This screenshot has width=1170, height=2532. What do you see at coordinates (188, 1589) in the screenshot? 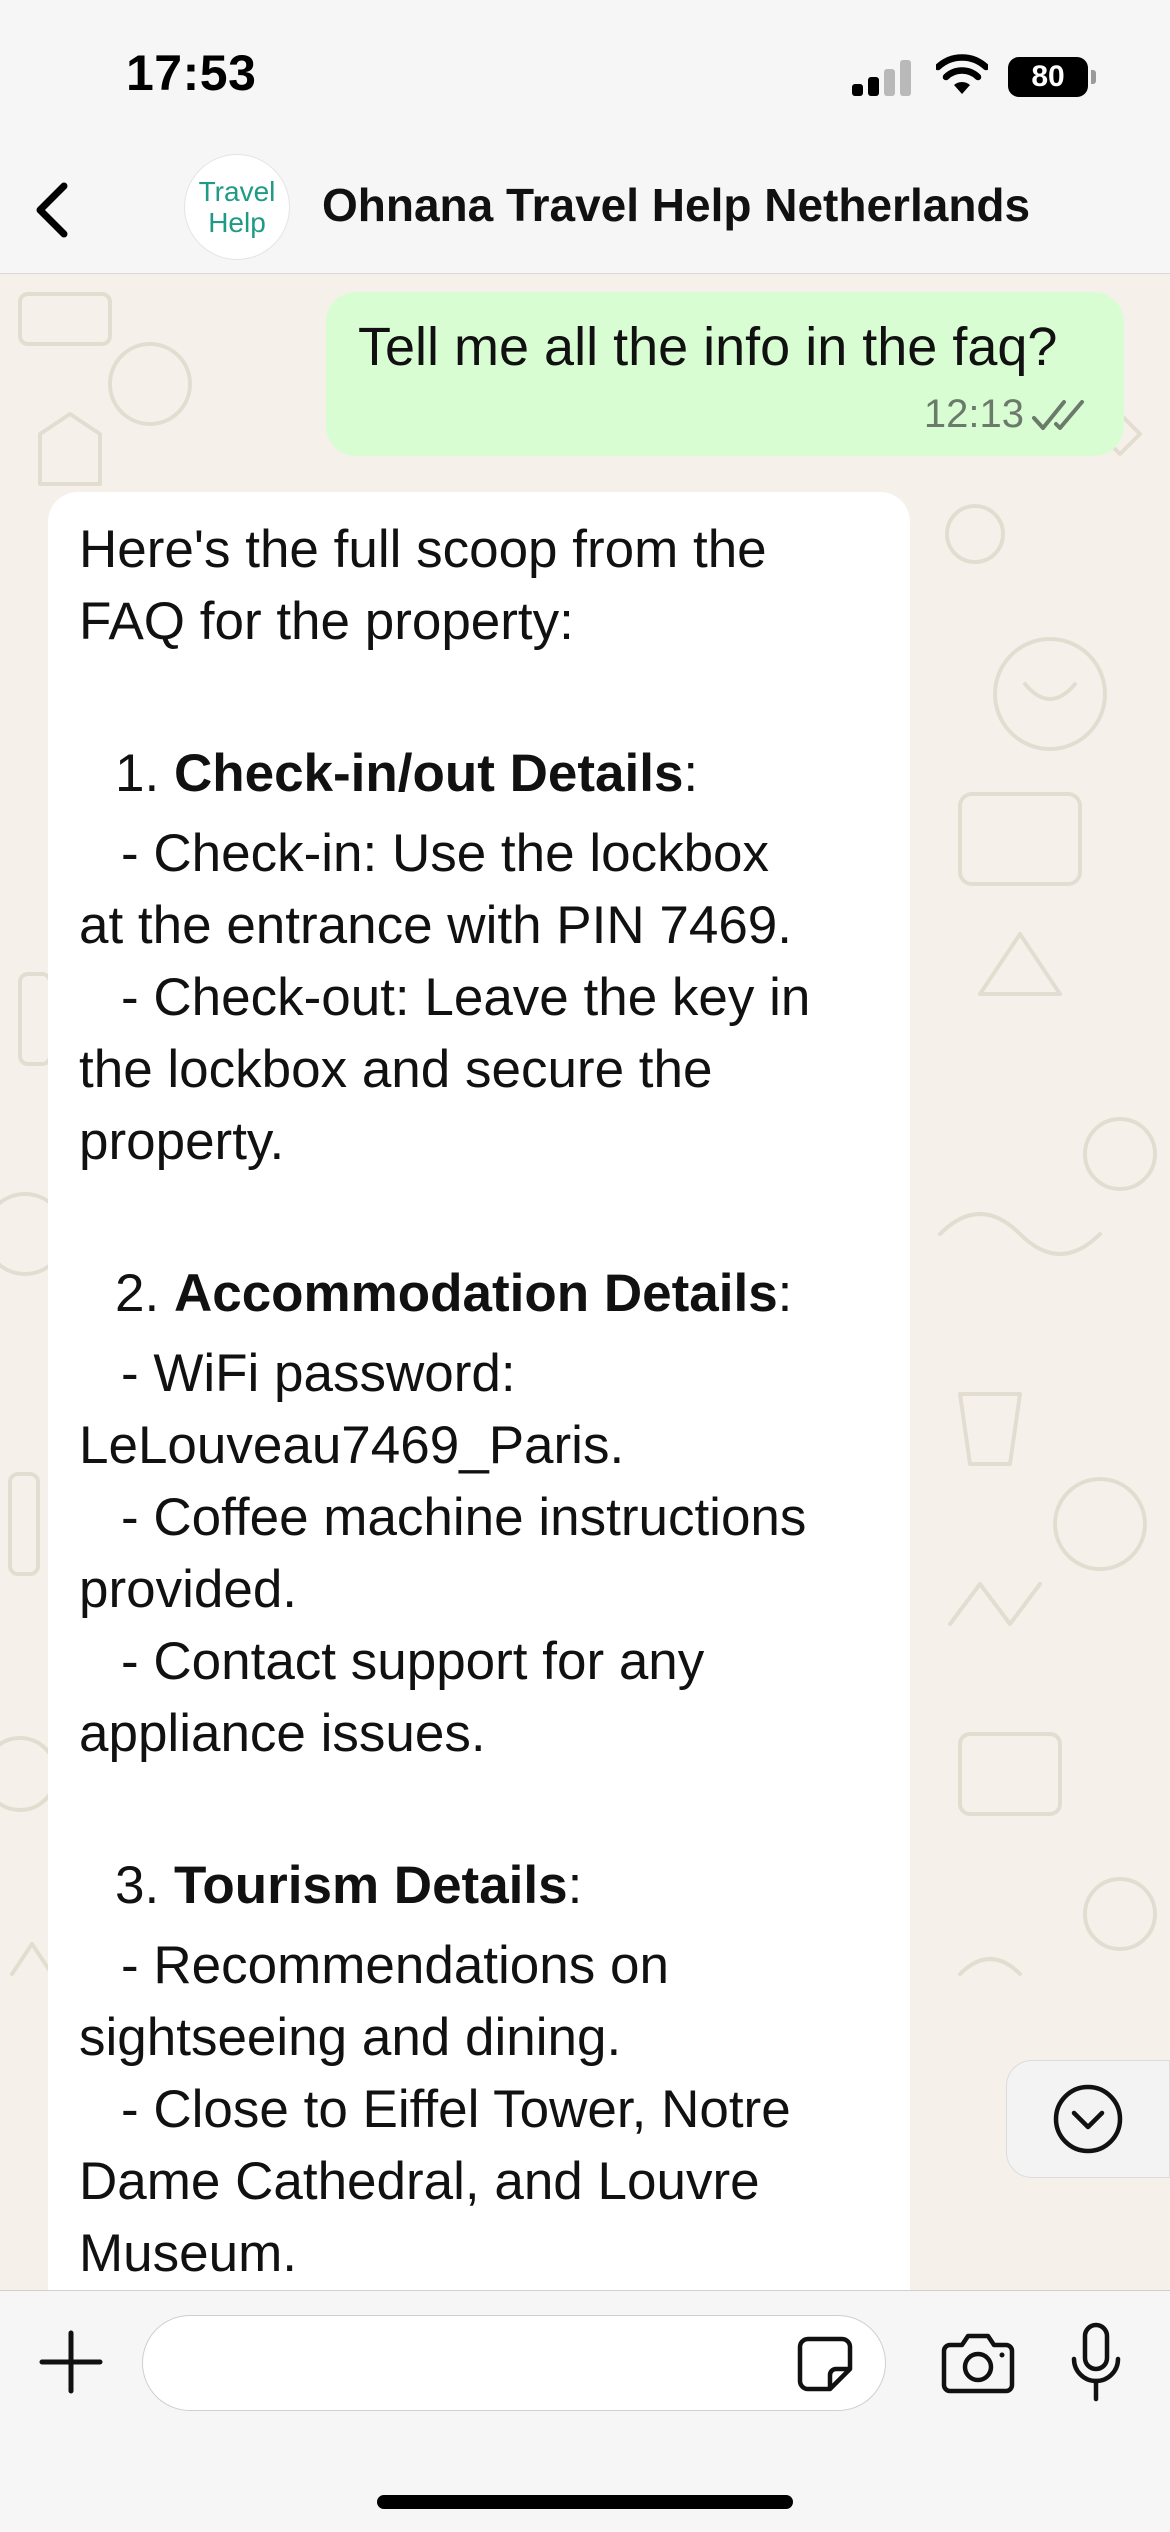
I see `message-line: provided.` at bounding box center [188, 1589].